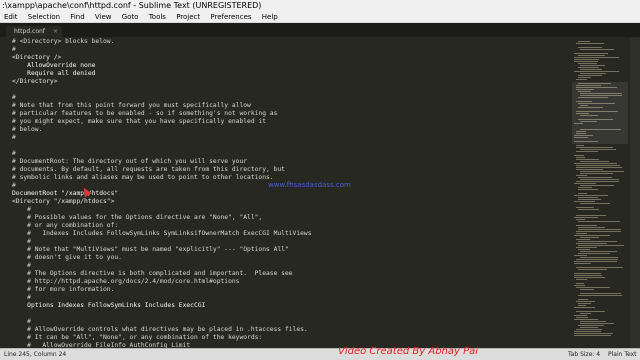  Describe the element at coordinates (162, 74) in the screenshot. I see `code-line: Require all denied` at that location.